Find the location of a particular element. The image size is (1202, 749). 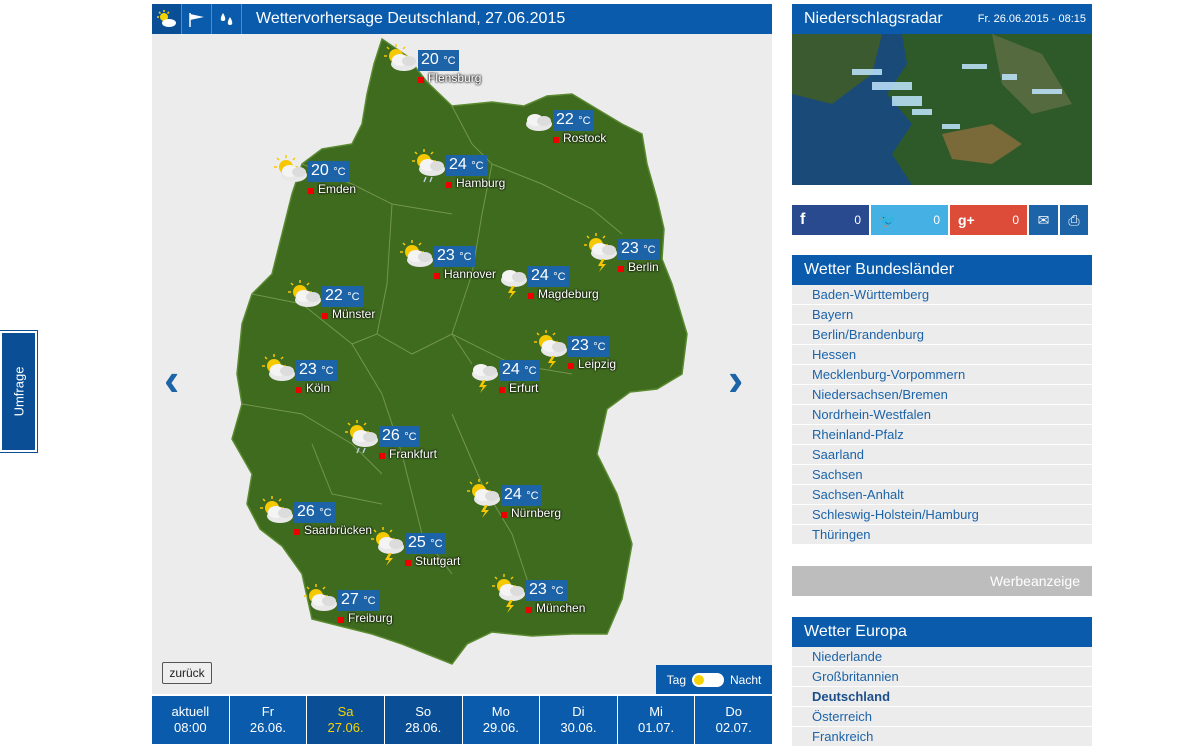

day-night-toggle: Tag Nacht is located at coordinates (714, 679).